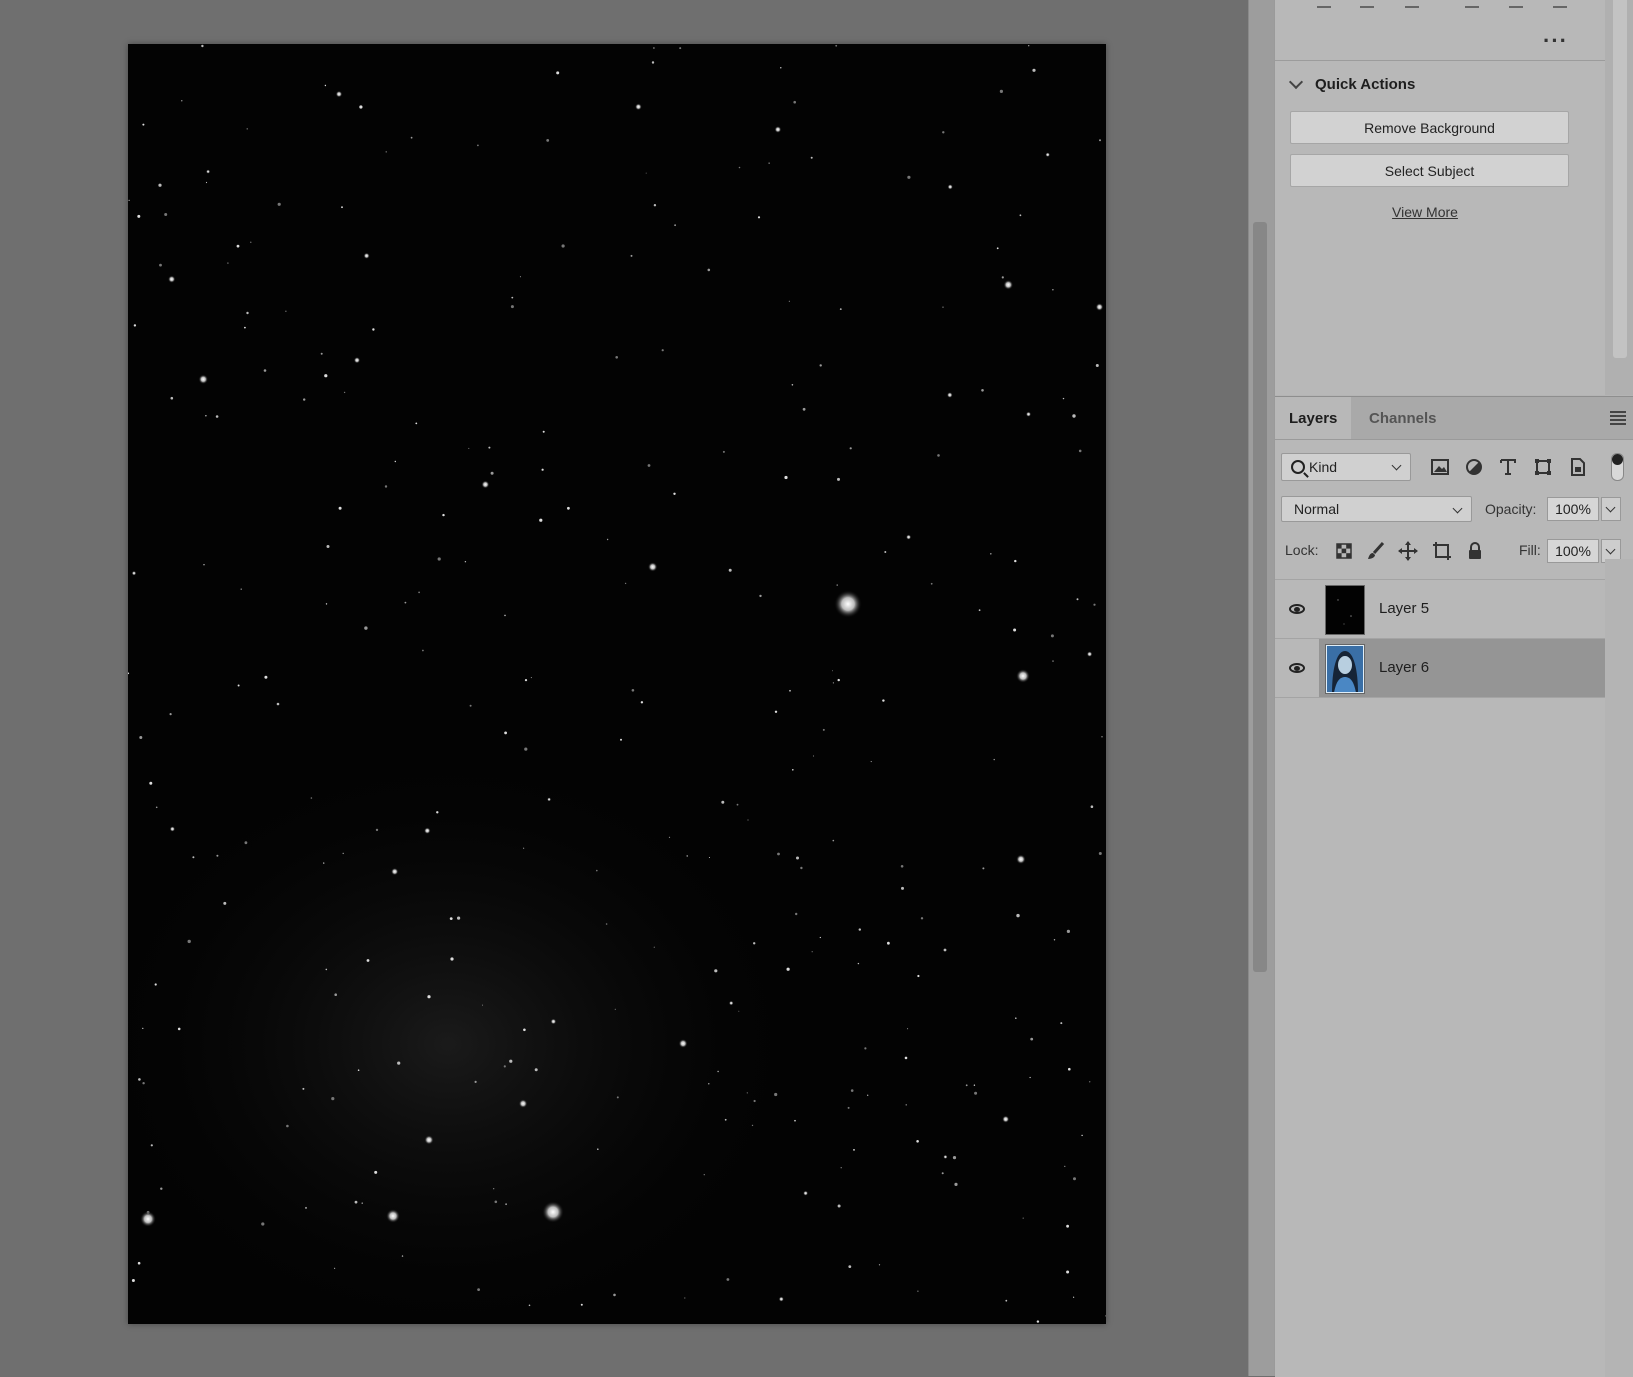 The width and height of the screenshot is (1633, 1377). Describe the element at coordinates (1475, 551) in the screenshot. I see `lock-all-icon` at that location.